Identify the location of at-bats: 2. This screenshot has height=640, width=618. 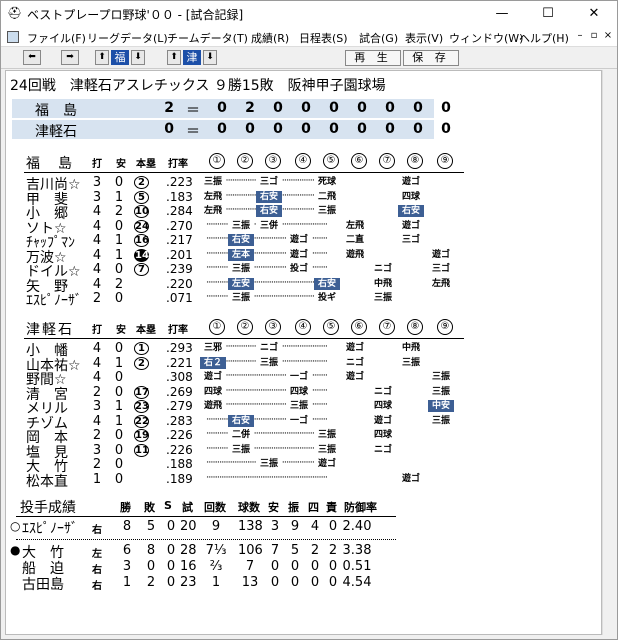
(97, 298).